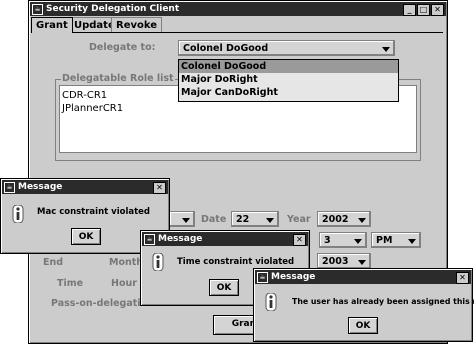 This screenshot has width=474, height=355. Describe the element at coordinates (53, 262) in the screenshot. I see `end-label: End` at that location.